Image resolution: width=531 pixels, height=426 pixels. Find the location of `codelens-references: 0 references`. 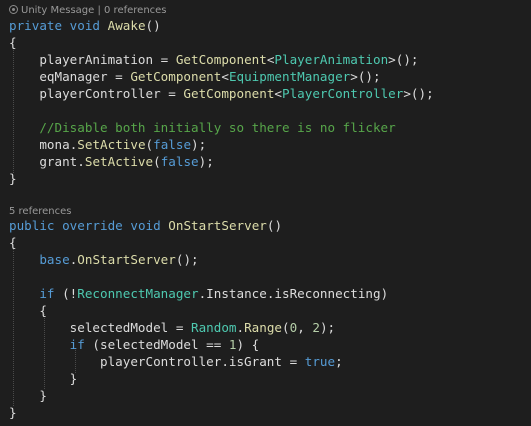

codelens-references: 0 references is located at coordinates (135, 10).